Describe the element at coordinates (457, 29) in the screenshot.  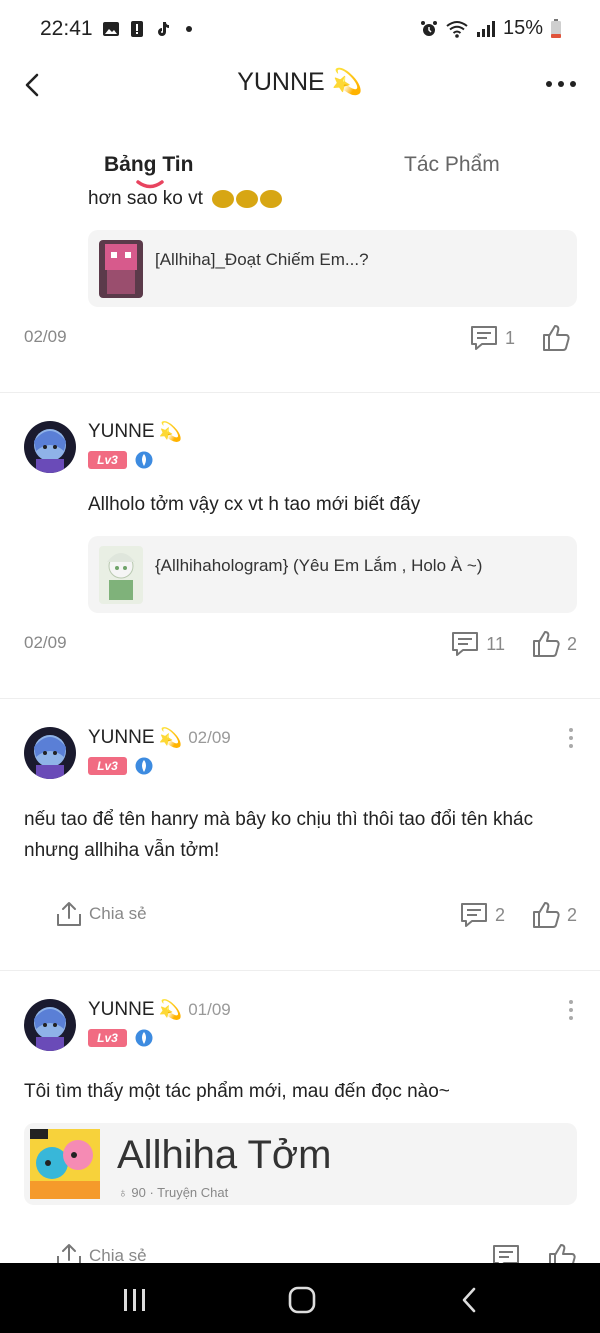
I see `wifi-icon` at that location.